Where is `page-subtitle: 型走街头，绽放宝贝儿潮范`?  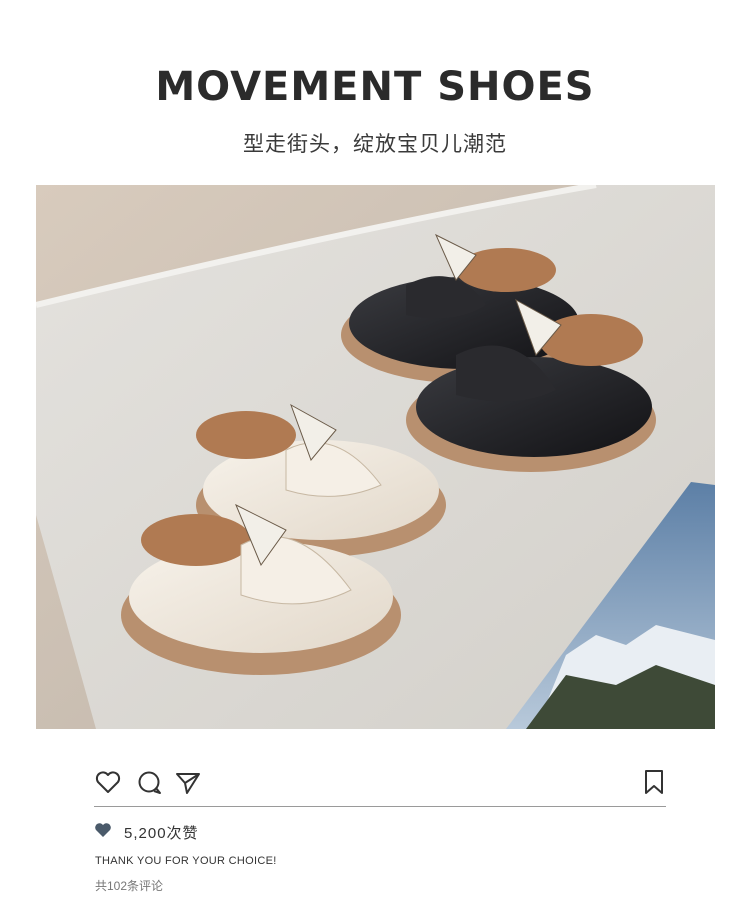 page-subtitle: 型走街头，绽放宝贝儿潮范 is located at coordinates (375, 144).